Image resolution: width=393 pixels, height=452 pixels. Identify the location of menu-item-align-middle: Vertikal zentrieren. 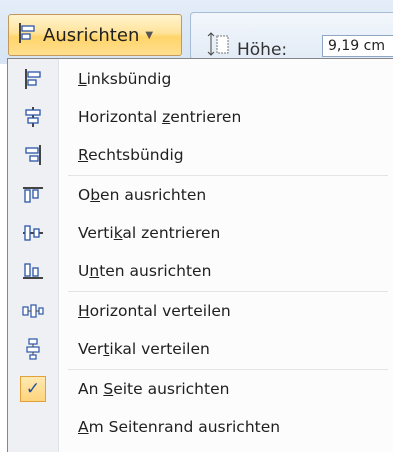
(200, 233).